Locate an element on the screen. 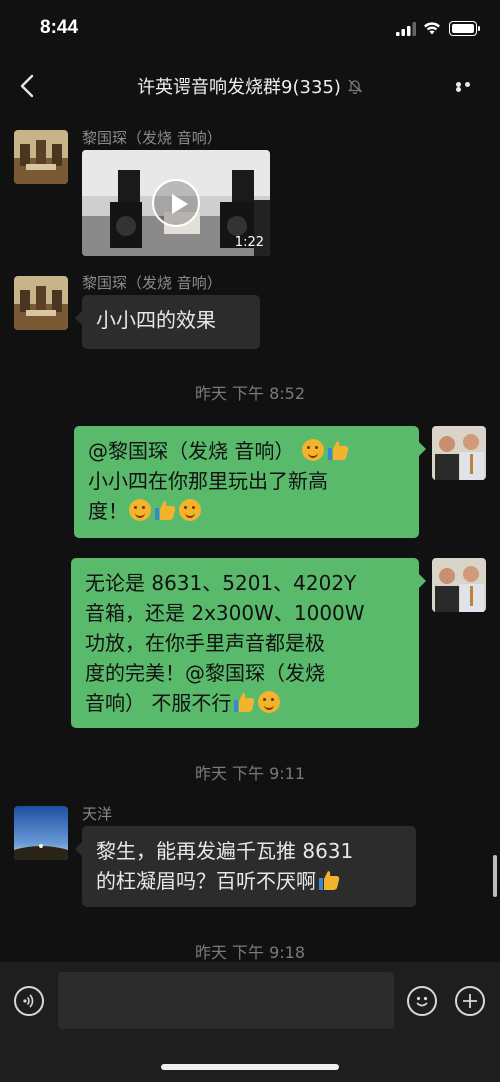 This screenshot has height=1082, width=500. message-bubble-incoming: 小小四的效果 is located at coordinates (167, 322).